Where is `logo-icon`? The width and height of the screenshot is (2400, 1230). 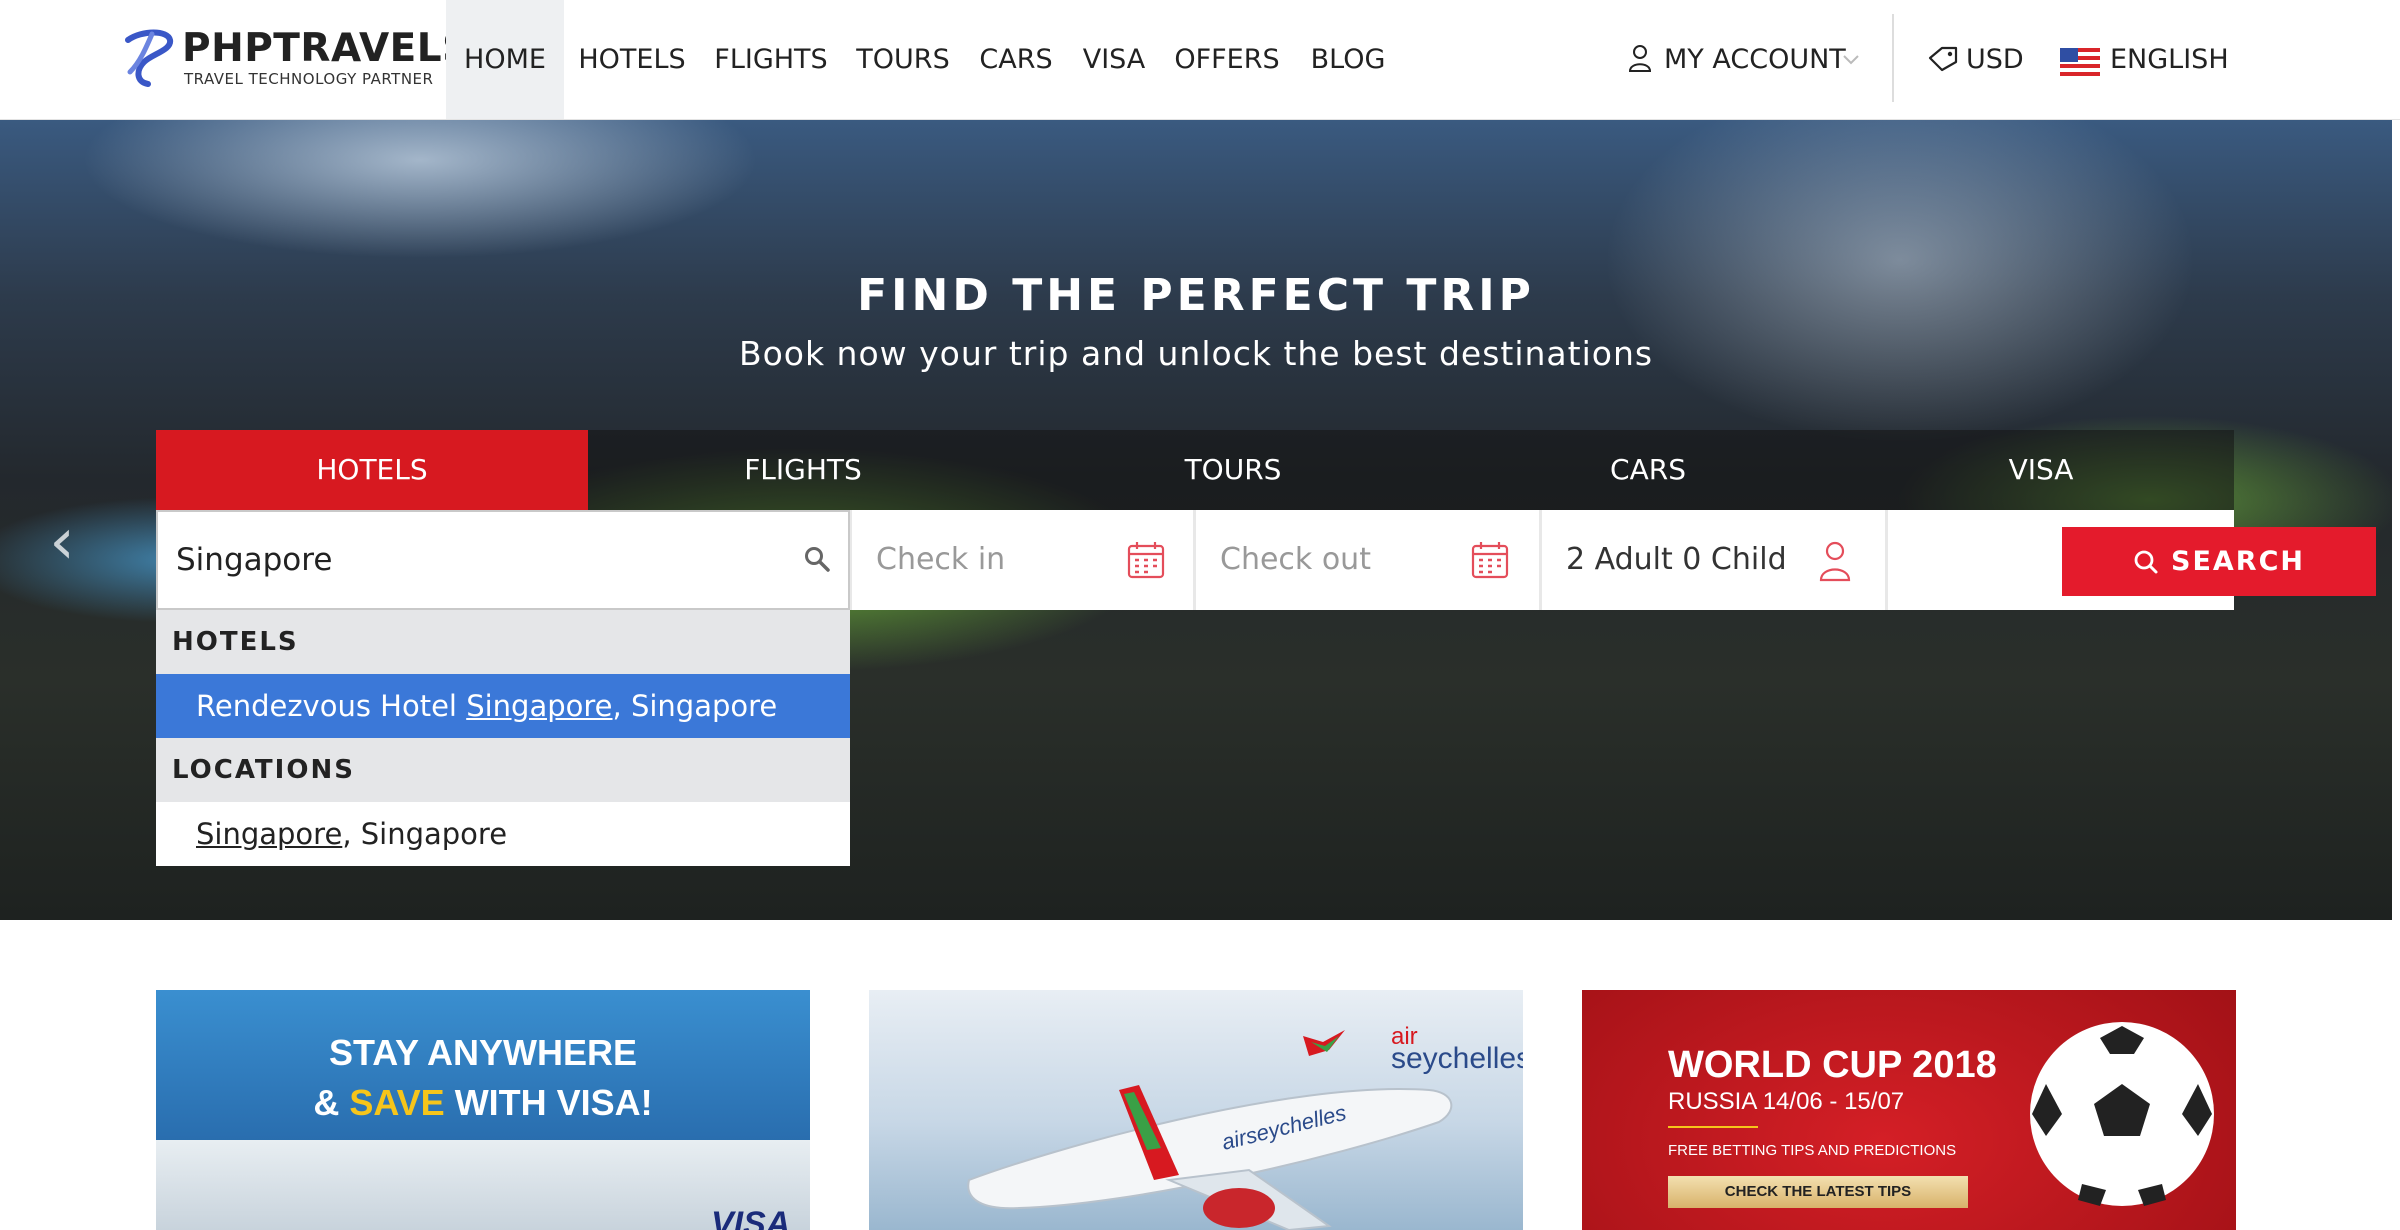
logo-icon is located at coordinates (149, 58).